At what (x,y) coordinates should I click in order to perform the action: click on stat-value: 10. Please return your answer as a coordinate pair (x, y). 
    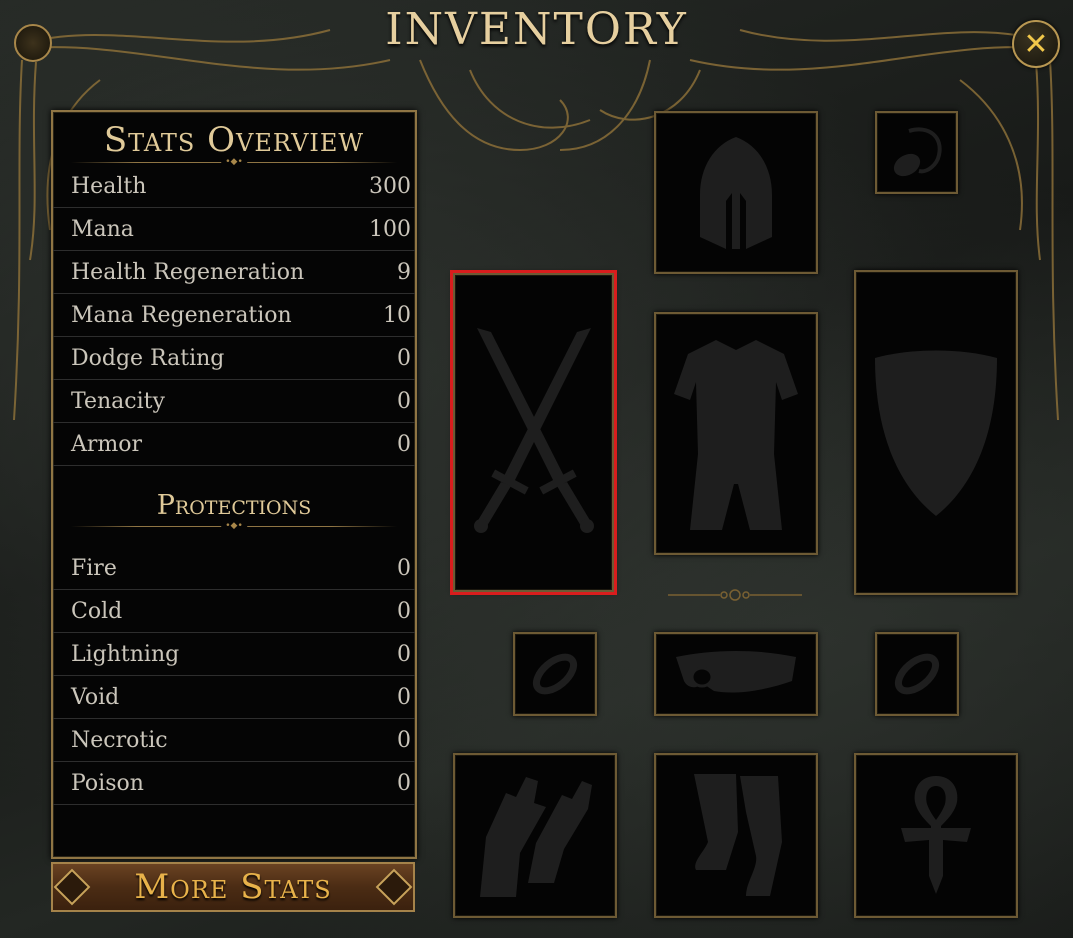
    Looking at the image, I should click on (397, 315).